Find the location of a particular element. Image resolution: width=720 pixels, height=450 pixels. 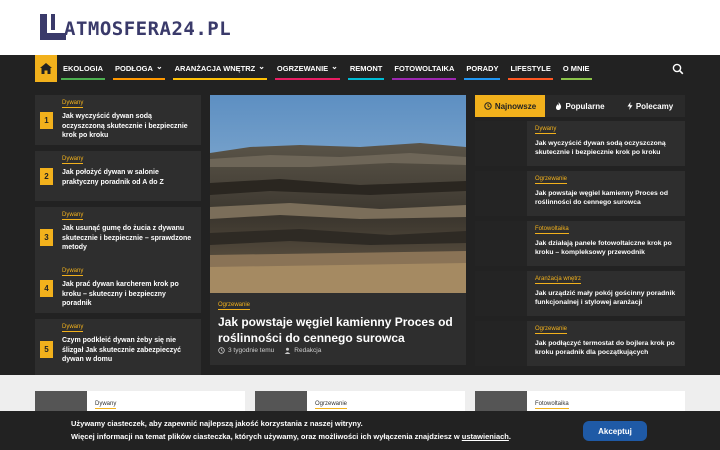

nav-item-aranżacja-wnętrz: ARANŻACJA WNĘTRZ ⌄ is located at coordinates (220, 68).